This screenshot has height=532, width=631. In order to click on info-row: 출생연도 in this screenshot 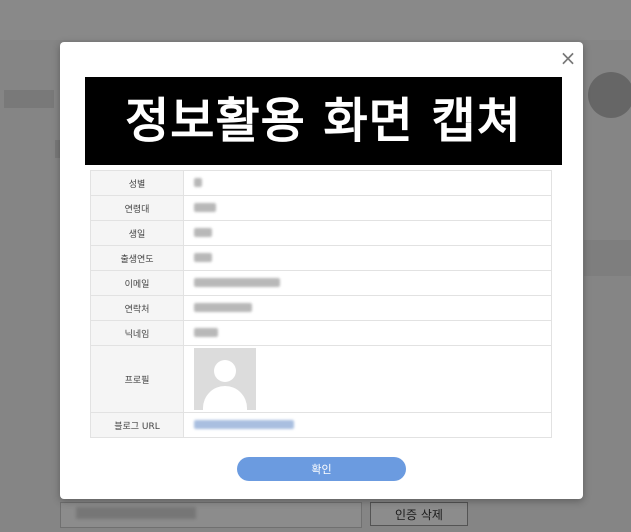, I will do `click(321, 258)`.